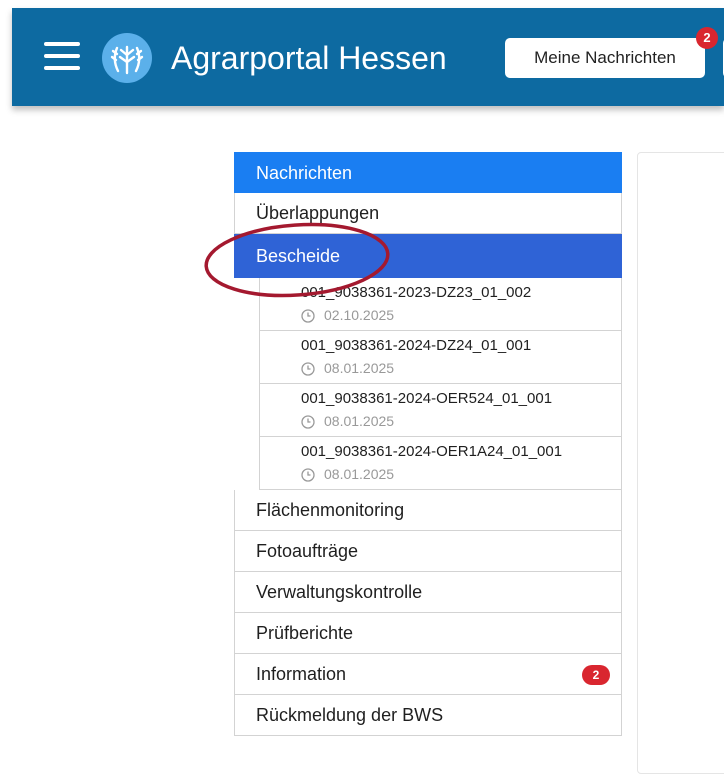 The image size is (724, 774). I want to click on bescheid-title: 001_9038361-2023-DZ23_01_002, so click(416, 292).